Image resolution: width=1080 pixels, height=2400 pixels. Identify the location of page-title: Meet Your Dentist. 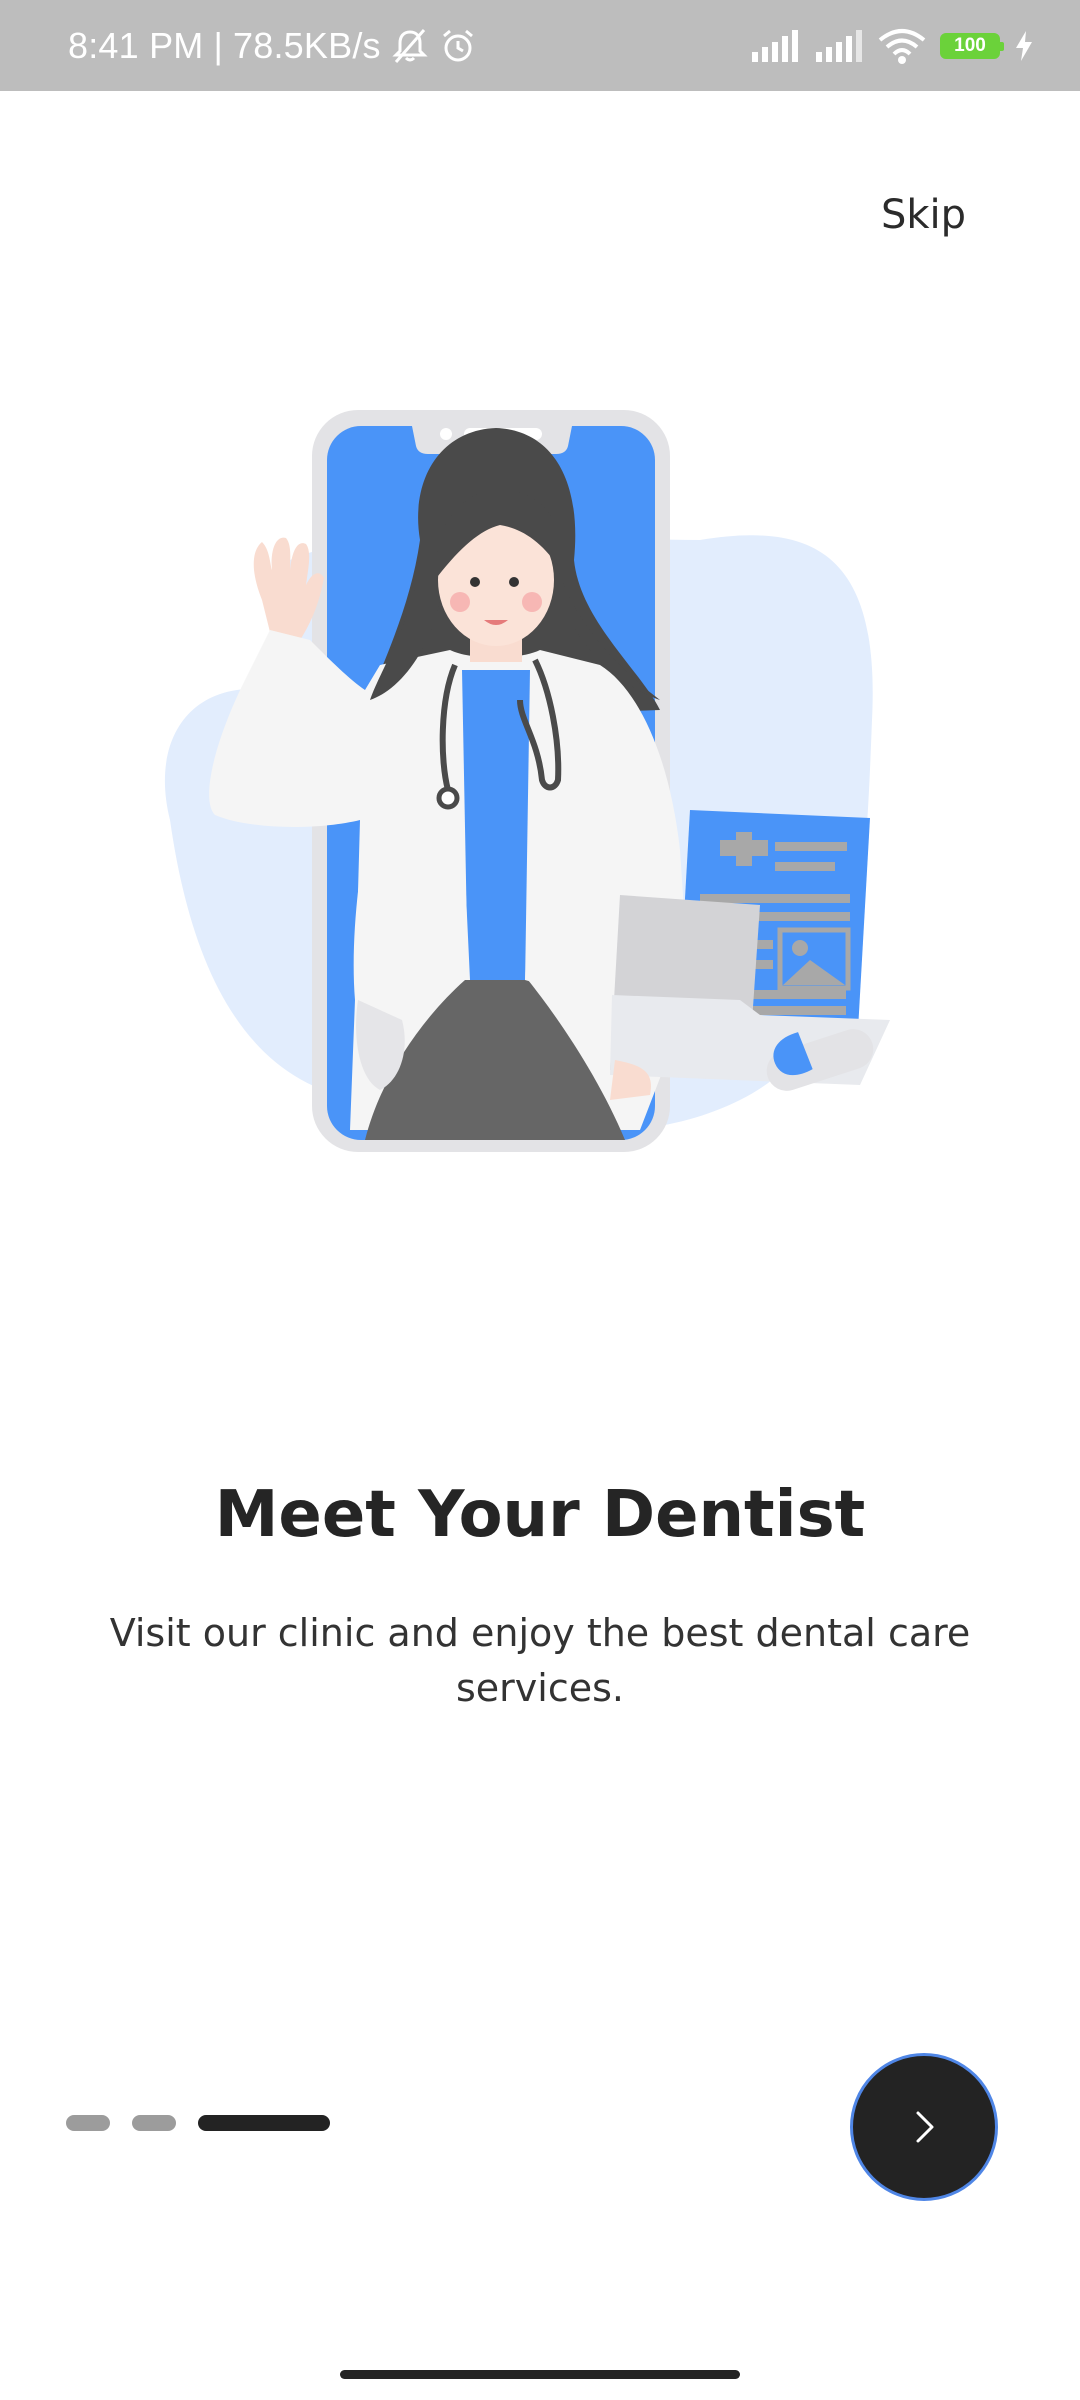
(540, 1515).